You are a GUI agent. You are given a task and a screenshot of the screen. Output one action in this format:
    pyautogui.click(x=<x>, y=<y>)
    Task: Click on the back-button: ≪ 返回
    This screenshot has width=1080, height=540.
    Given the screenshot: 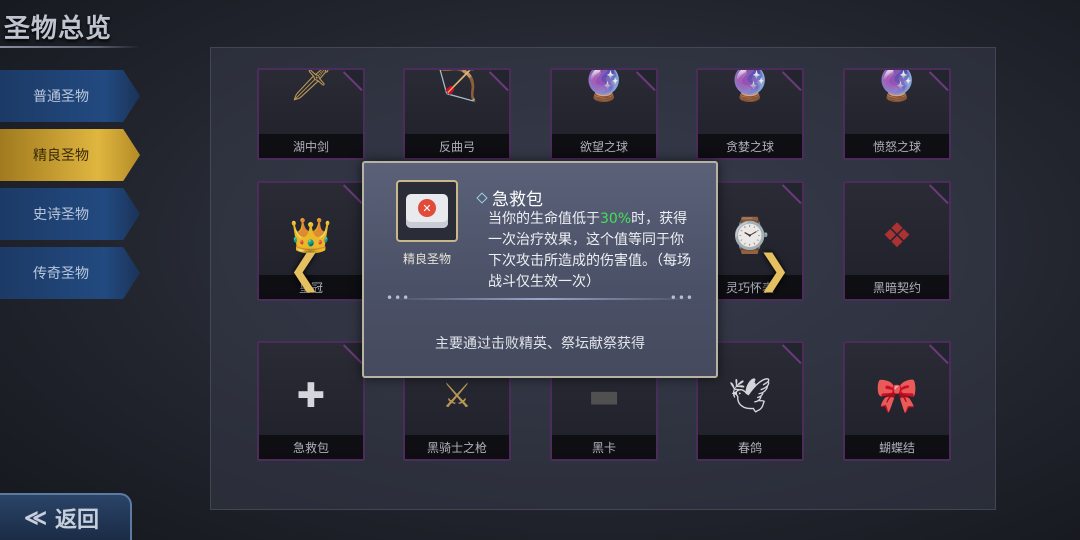 What is the action you would take?
    pyautogui.click(x=66, y=516)
    